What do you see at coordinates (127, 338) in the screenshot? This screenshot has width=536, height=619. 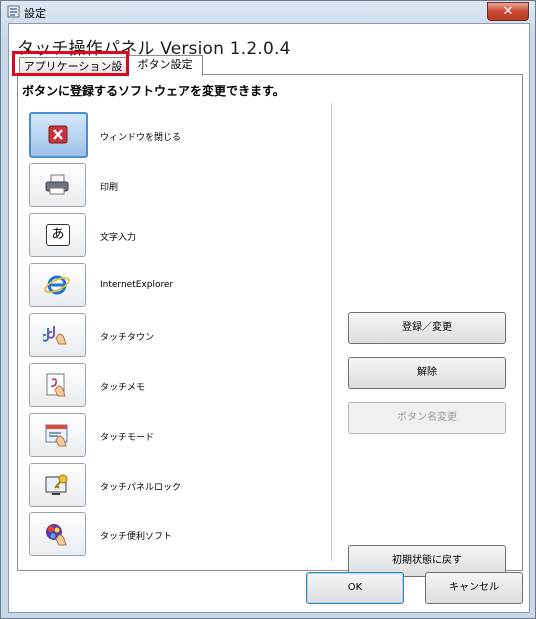 I see `item-label: タッチタウン` at bounding box center [127, 338].